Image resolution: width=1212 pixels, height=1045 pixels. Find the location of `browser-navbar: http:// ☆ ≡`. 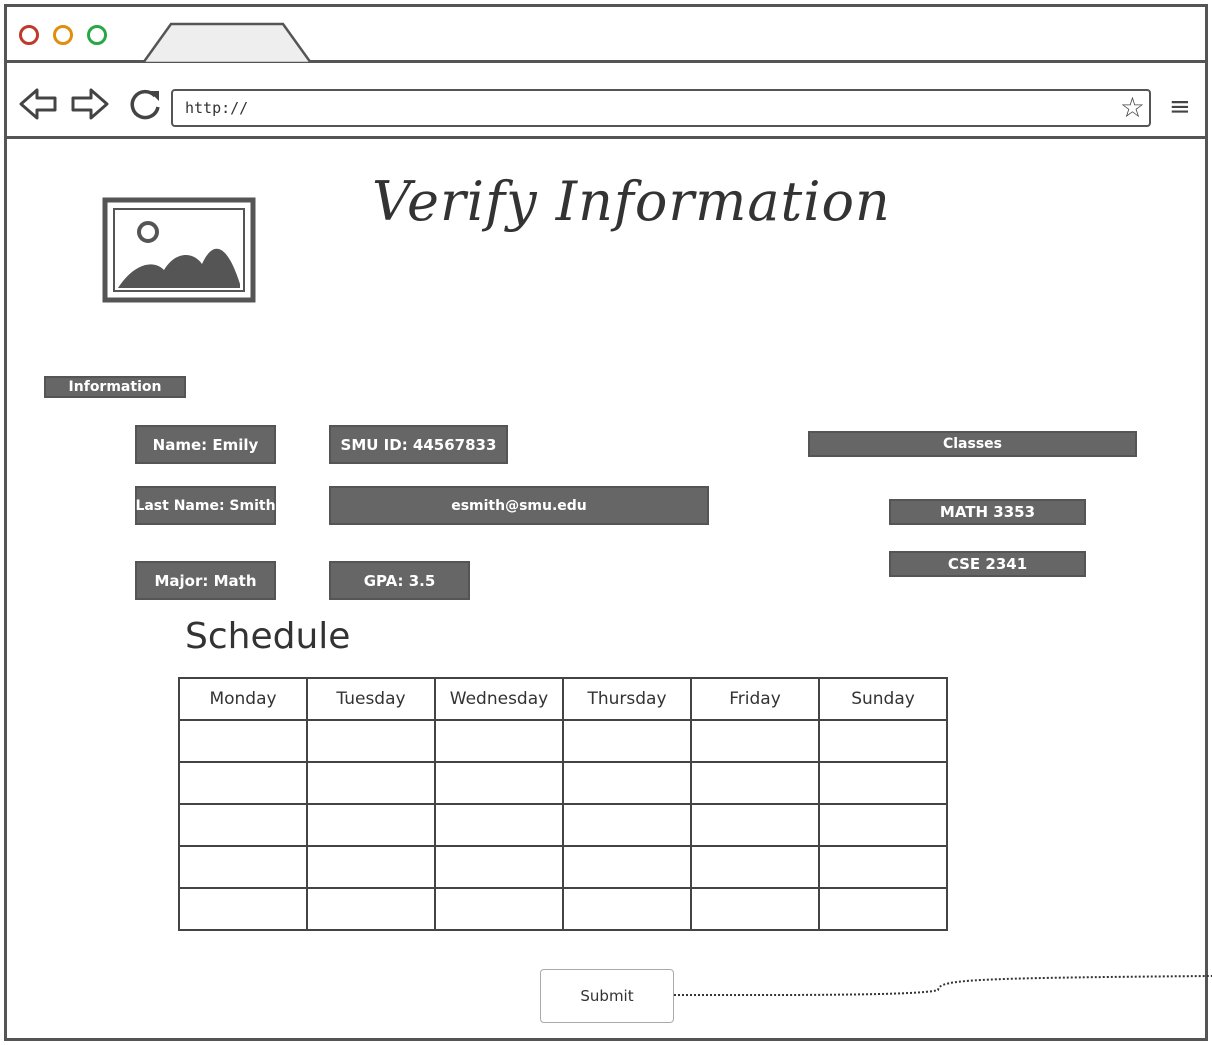

browser-navbar: http:// ☆ ≡ is located at coordinates (606, 101).